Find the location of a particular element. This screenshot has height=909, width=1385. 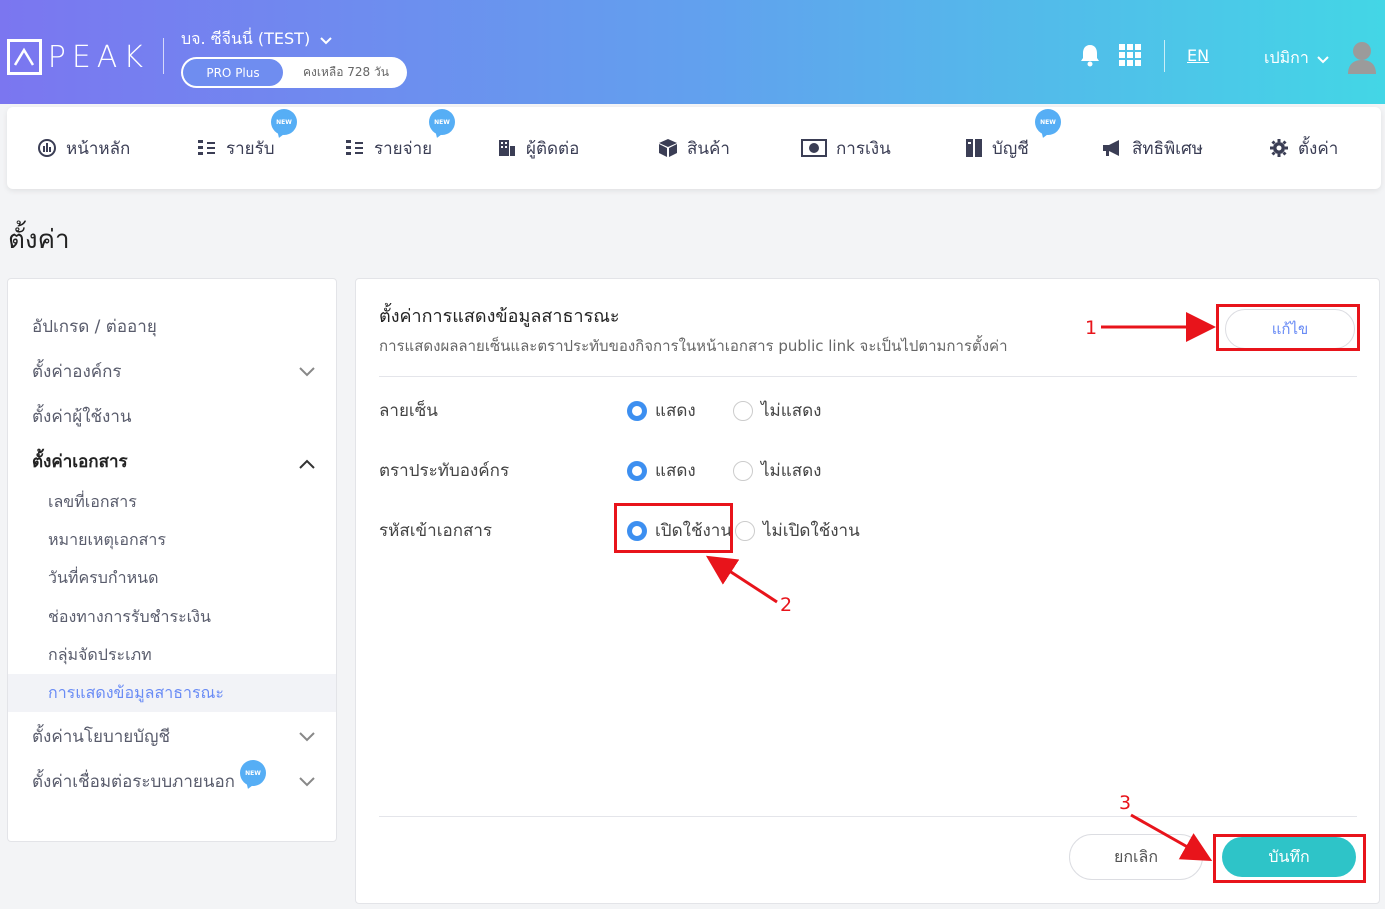

annotation-number-3: 3 is located at coordinates (1125, 803).